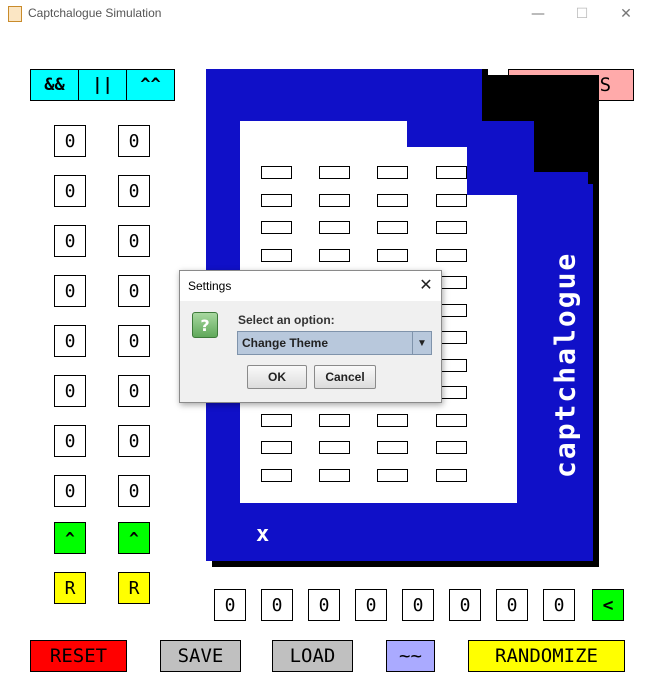 This screenshot has width=647, height=679. What do you see at coordinates (15, 14) in the screenshot?
I see `java-app-icon` at bounding box center [15, 14].